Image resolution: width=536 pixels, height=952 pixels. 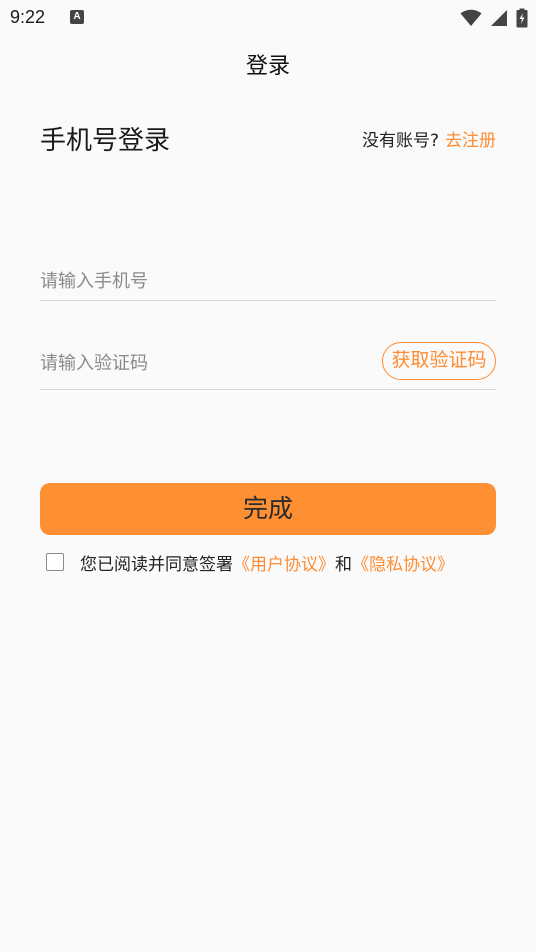 I want to click on agreement-text: 您已阅读并同意签署, so click(x=156, y=564).